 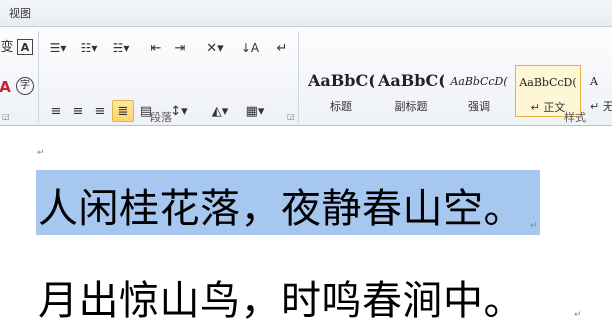 What do you see at coordinates (282, 48) in the screenshot?
I see `show-marks-icon: ↵` at bounding box center [282, 48].